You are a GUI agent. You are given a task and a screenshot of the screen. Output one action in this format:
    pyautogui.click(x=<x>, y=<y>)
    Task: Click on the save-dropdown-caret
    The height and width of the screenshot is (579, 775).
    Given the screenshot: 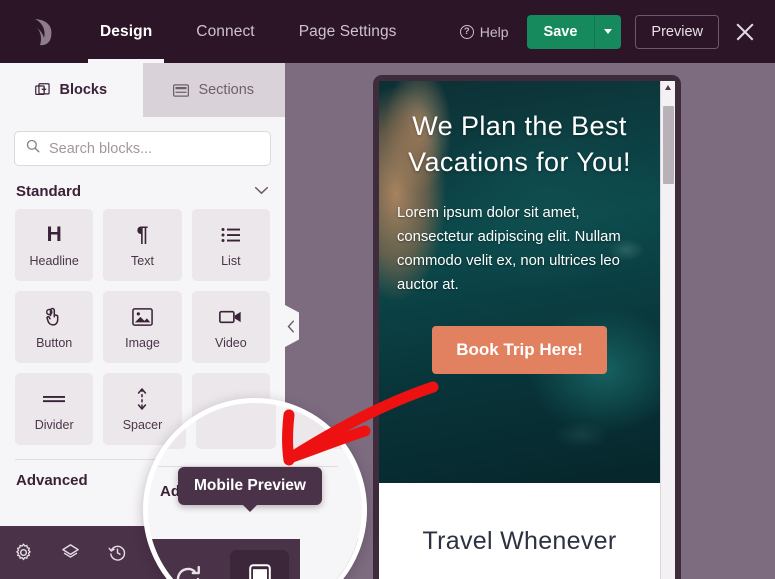 What is the action you would take?
    pyautogui.click(x=608, y=31)
    